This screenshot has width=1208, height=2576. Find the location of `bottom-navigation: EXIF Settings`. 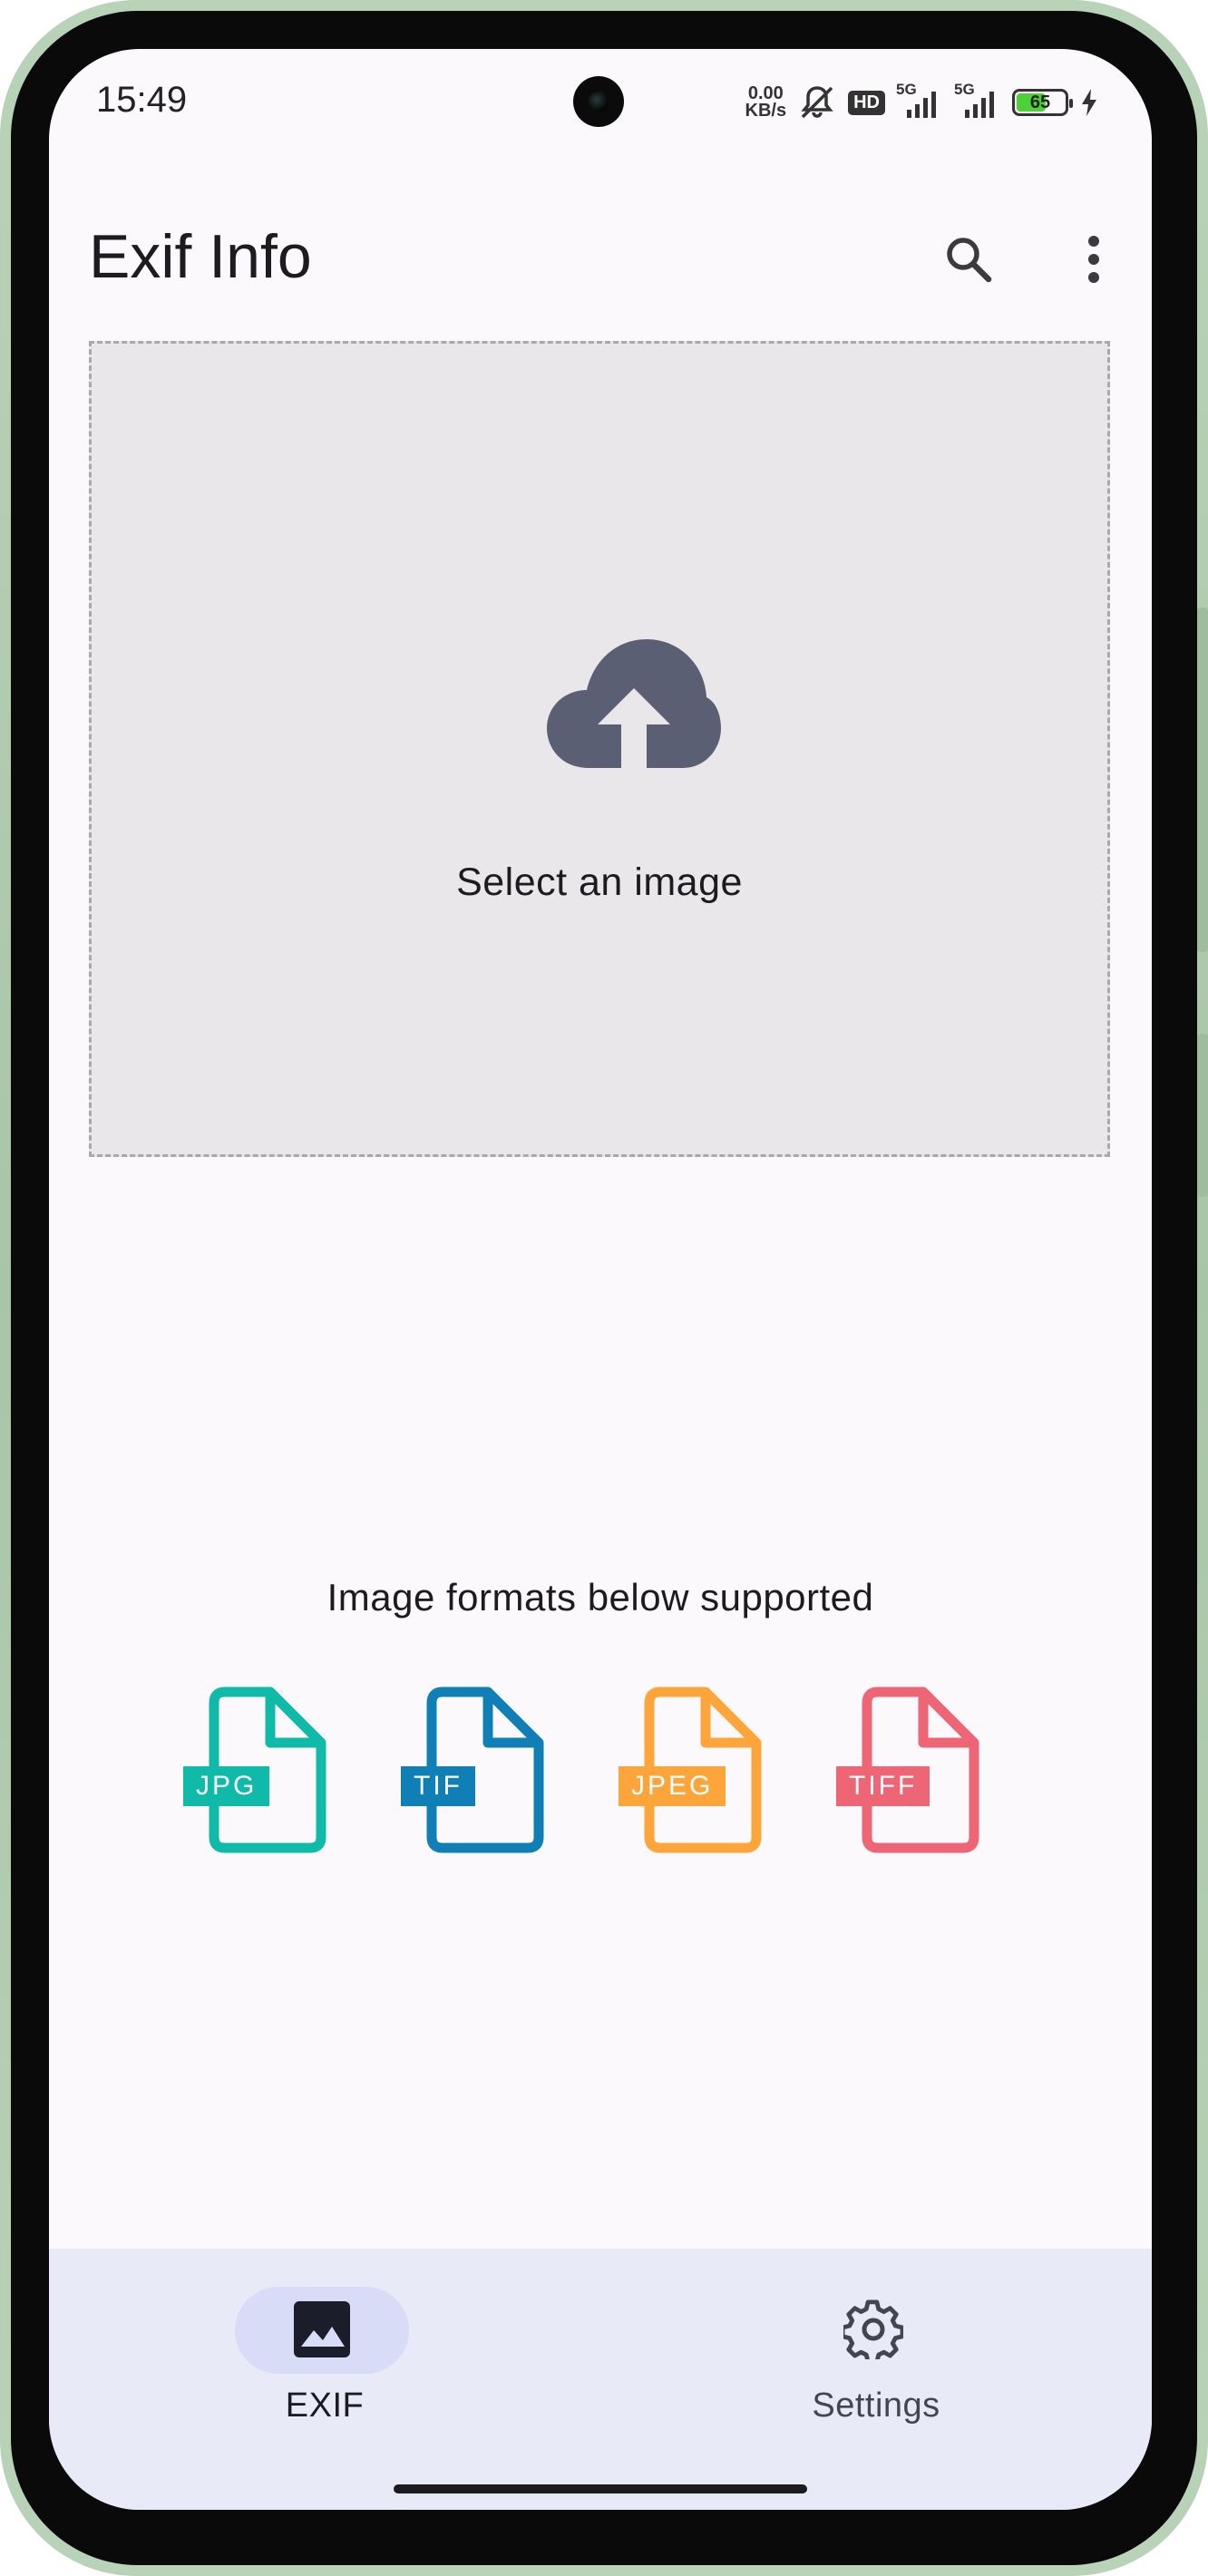

bottom-navigation: EXIF Settings is located at coordinates (600, 2379).